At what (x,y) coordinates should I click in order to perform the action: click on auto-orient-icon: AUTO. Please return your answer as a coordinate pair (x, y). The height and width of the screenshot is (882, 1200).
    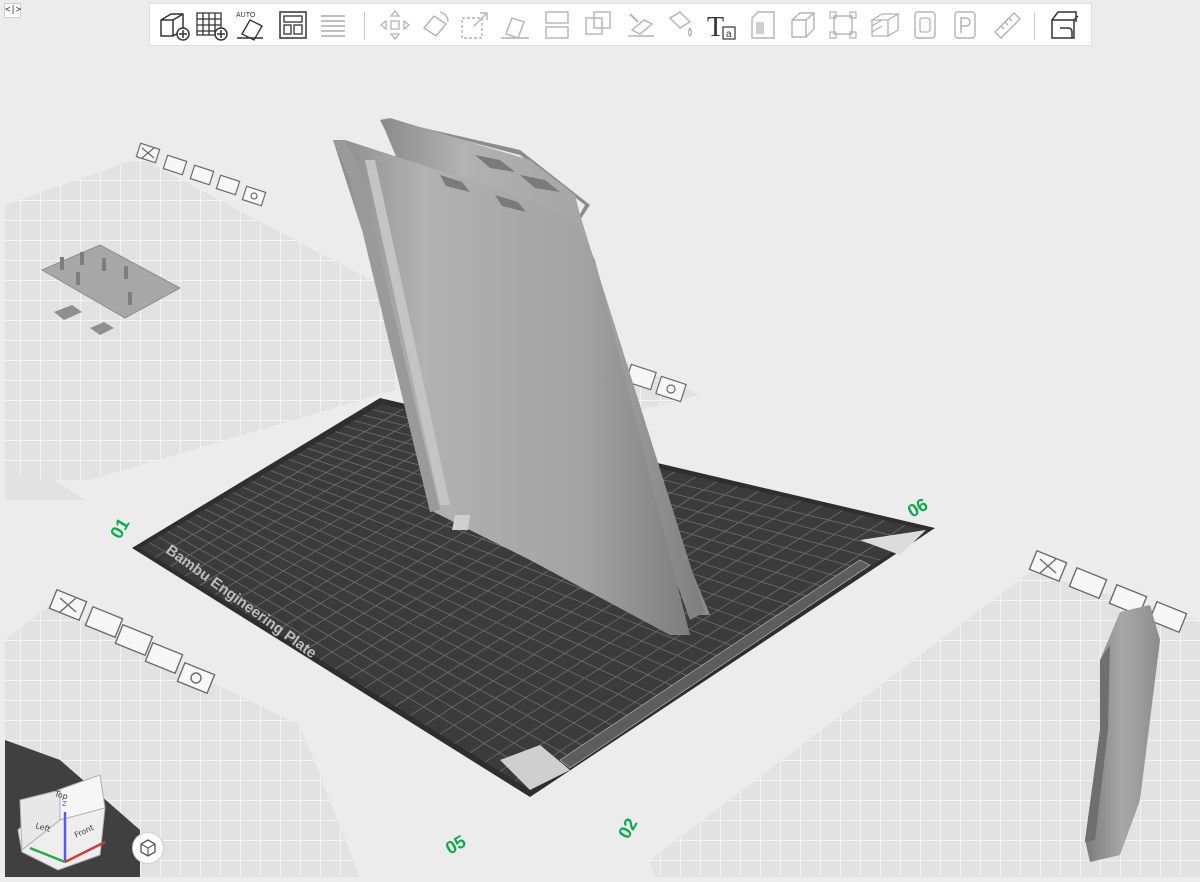
    Looking at the image, I should click on (249, 26).